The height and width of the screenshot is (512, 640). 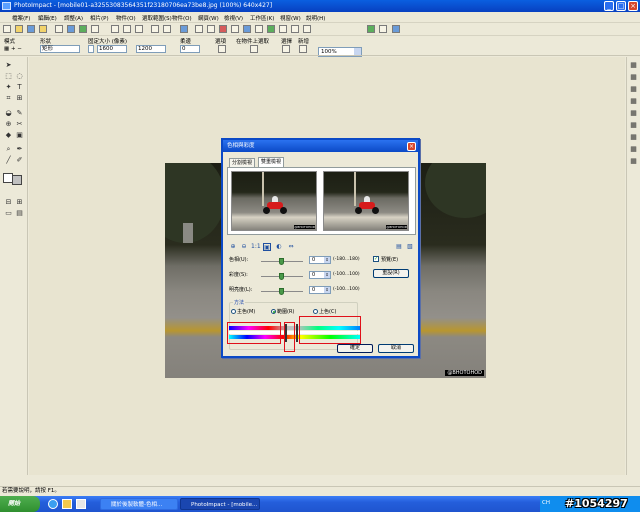 I want to click on background-color-swatch, so click(x=17, y=180).